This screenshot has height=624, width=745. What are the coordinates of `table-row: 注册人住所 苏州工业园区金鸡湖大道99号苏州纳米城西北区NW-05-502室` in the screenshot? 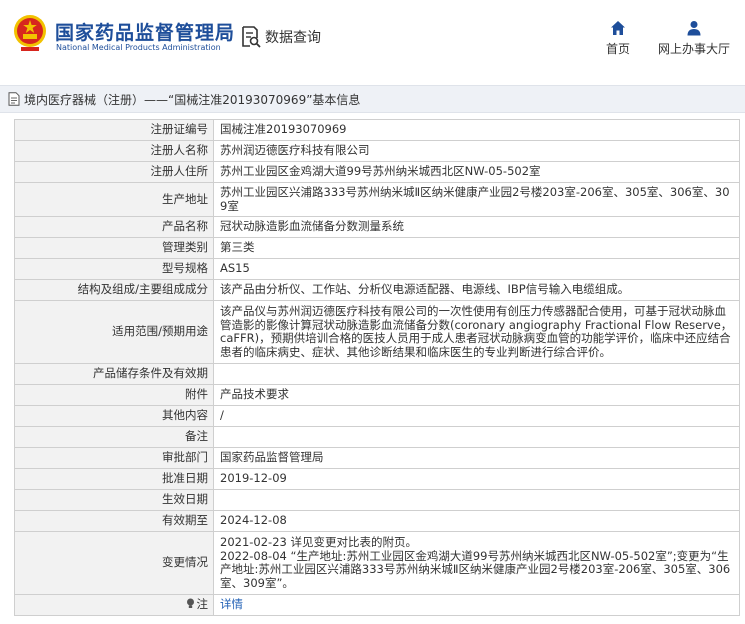 It's located at (377, 172).